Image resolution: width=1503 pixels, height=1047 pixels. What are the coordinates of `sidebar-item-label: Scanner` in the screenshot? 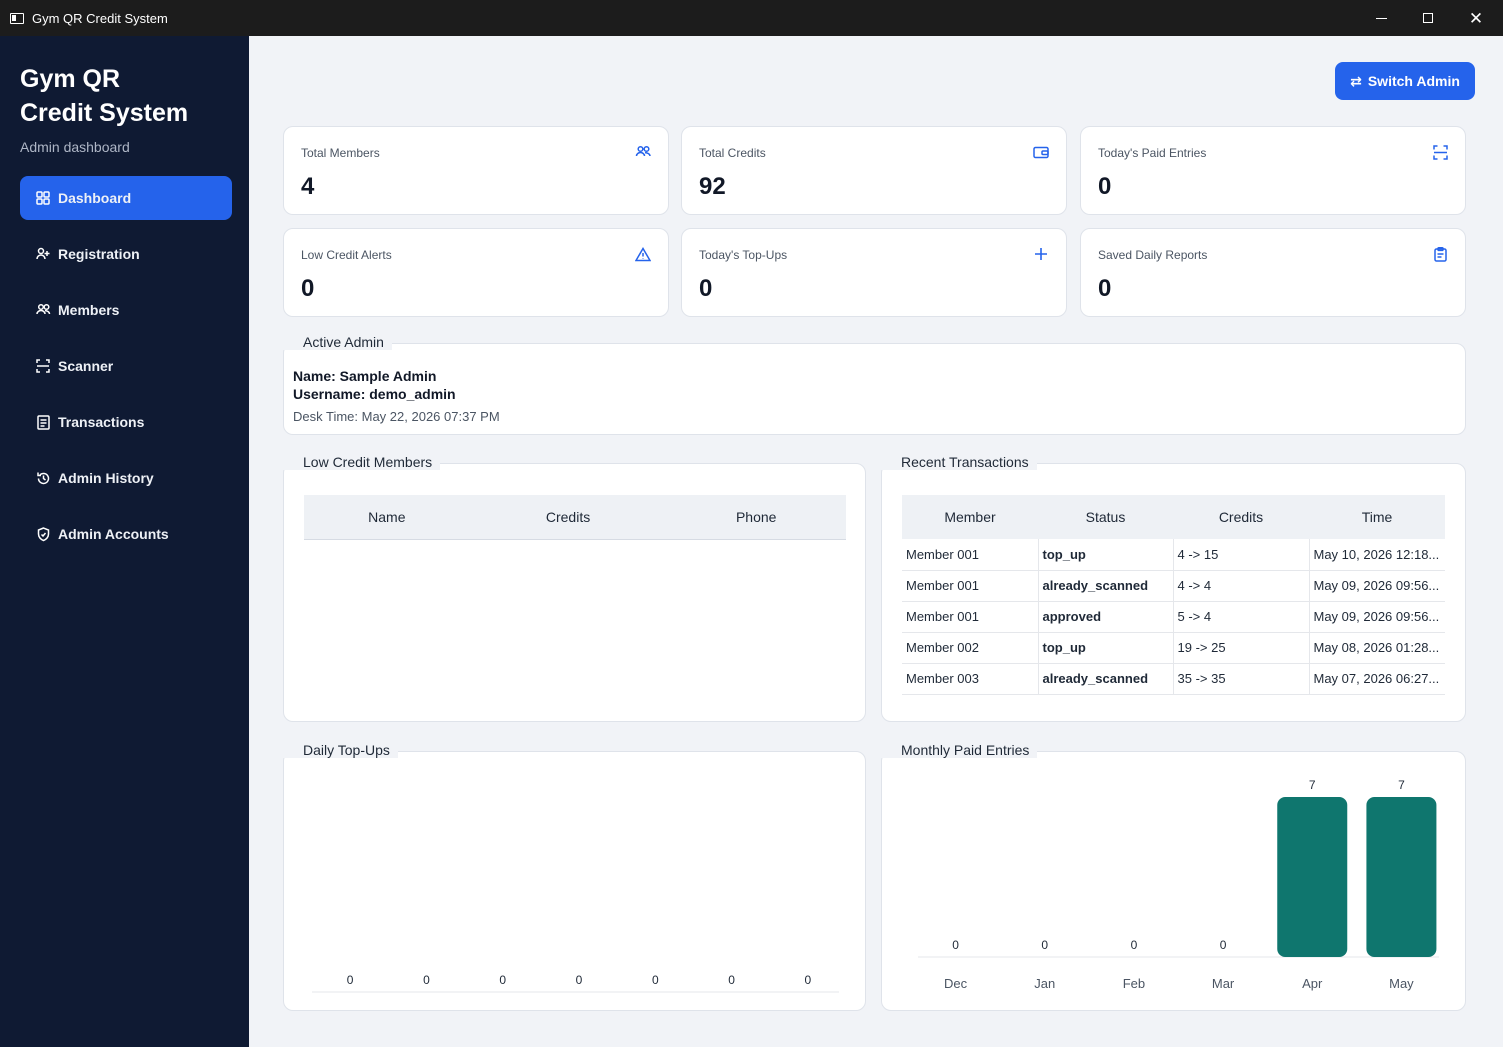 It's located at (86, 366).